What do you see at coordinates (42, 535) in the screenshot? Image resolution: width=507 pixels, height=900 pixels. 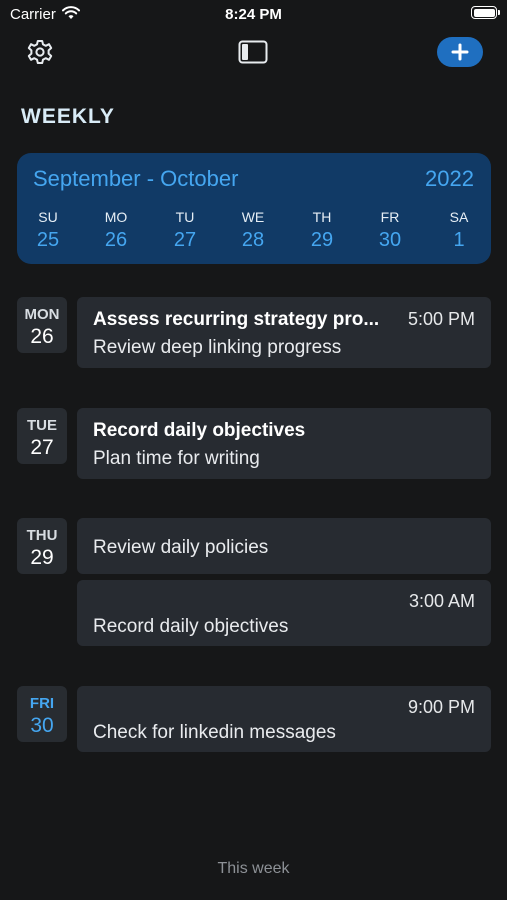 I see `day-badge-name: THU` at bounding box center [42, 535].